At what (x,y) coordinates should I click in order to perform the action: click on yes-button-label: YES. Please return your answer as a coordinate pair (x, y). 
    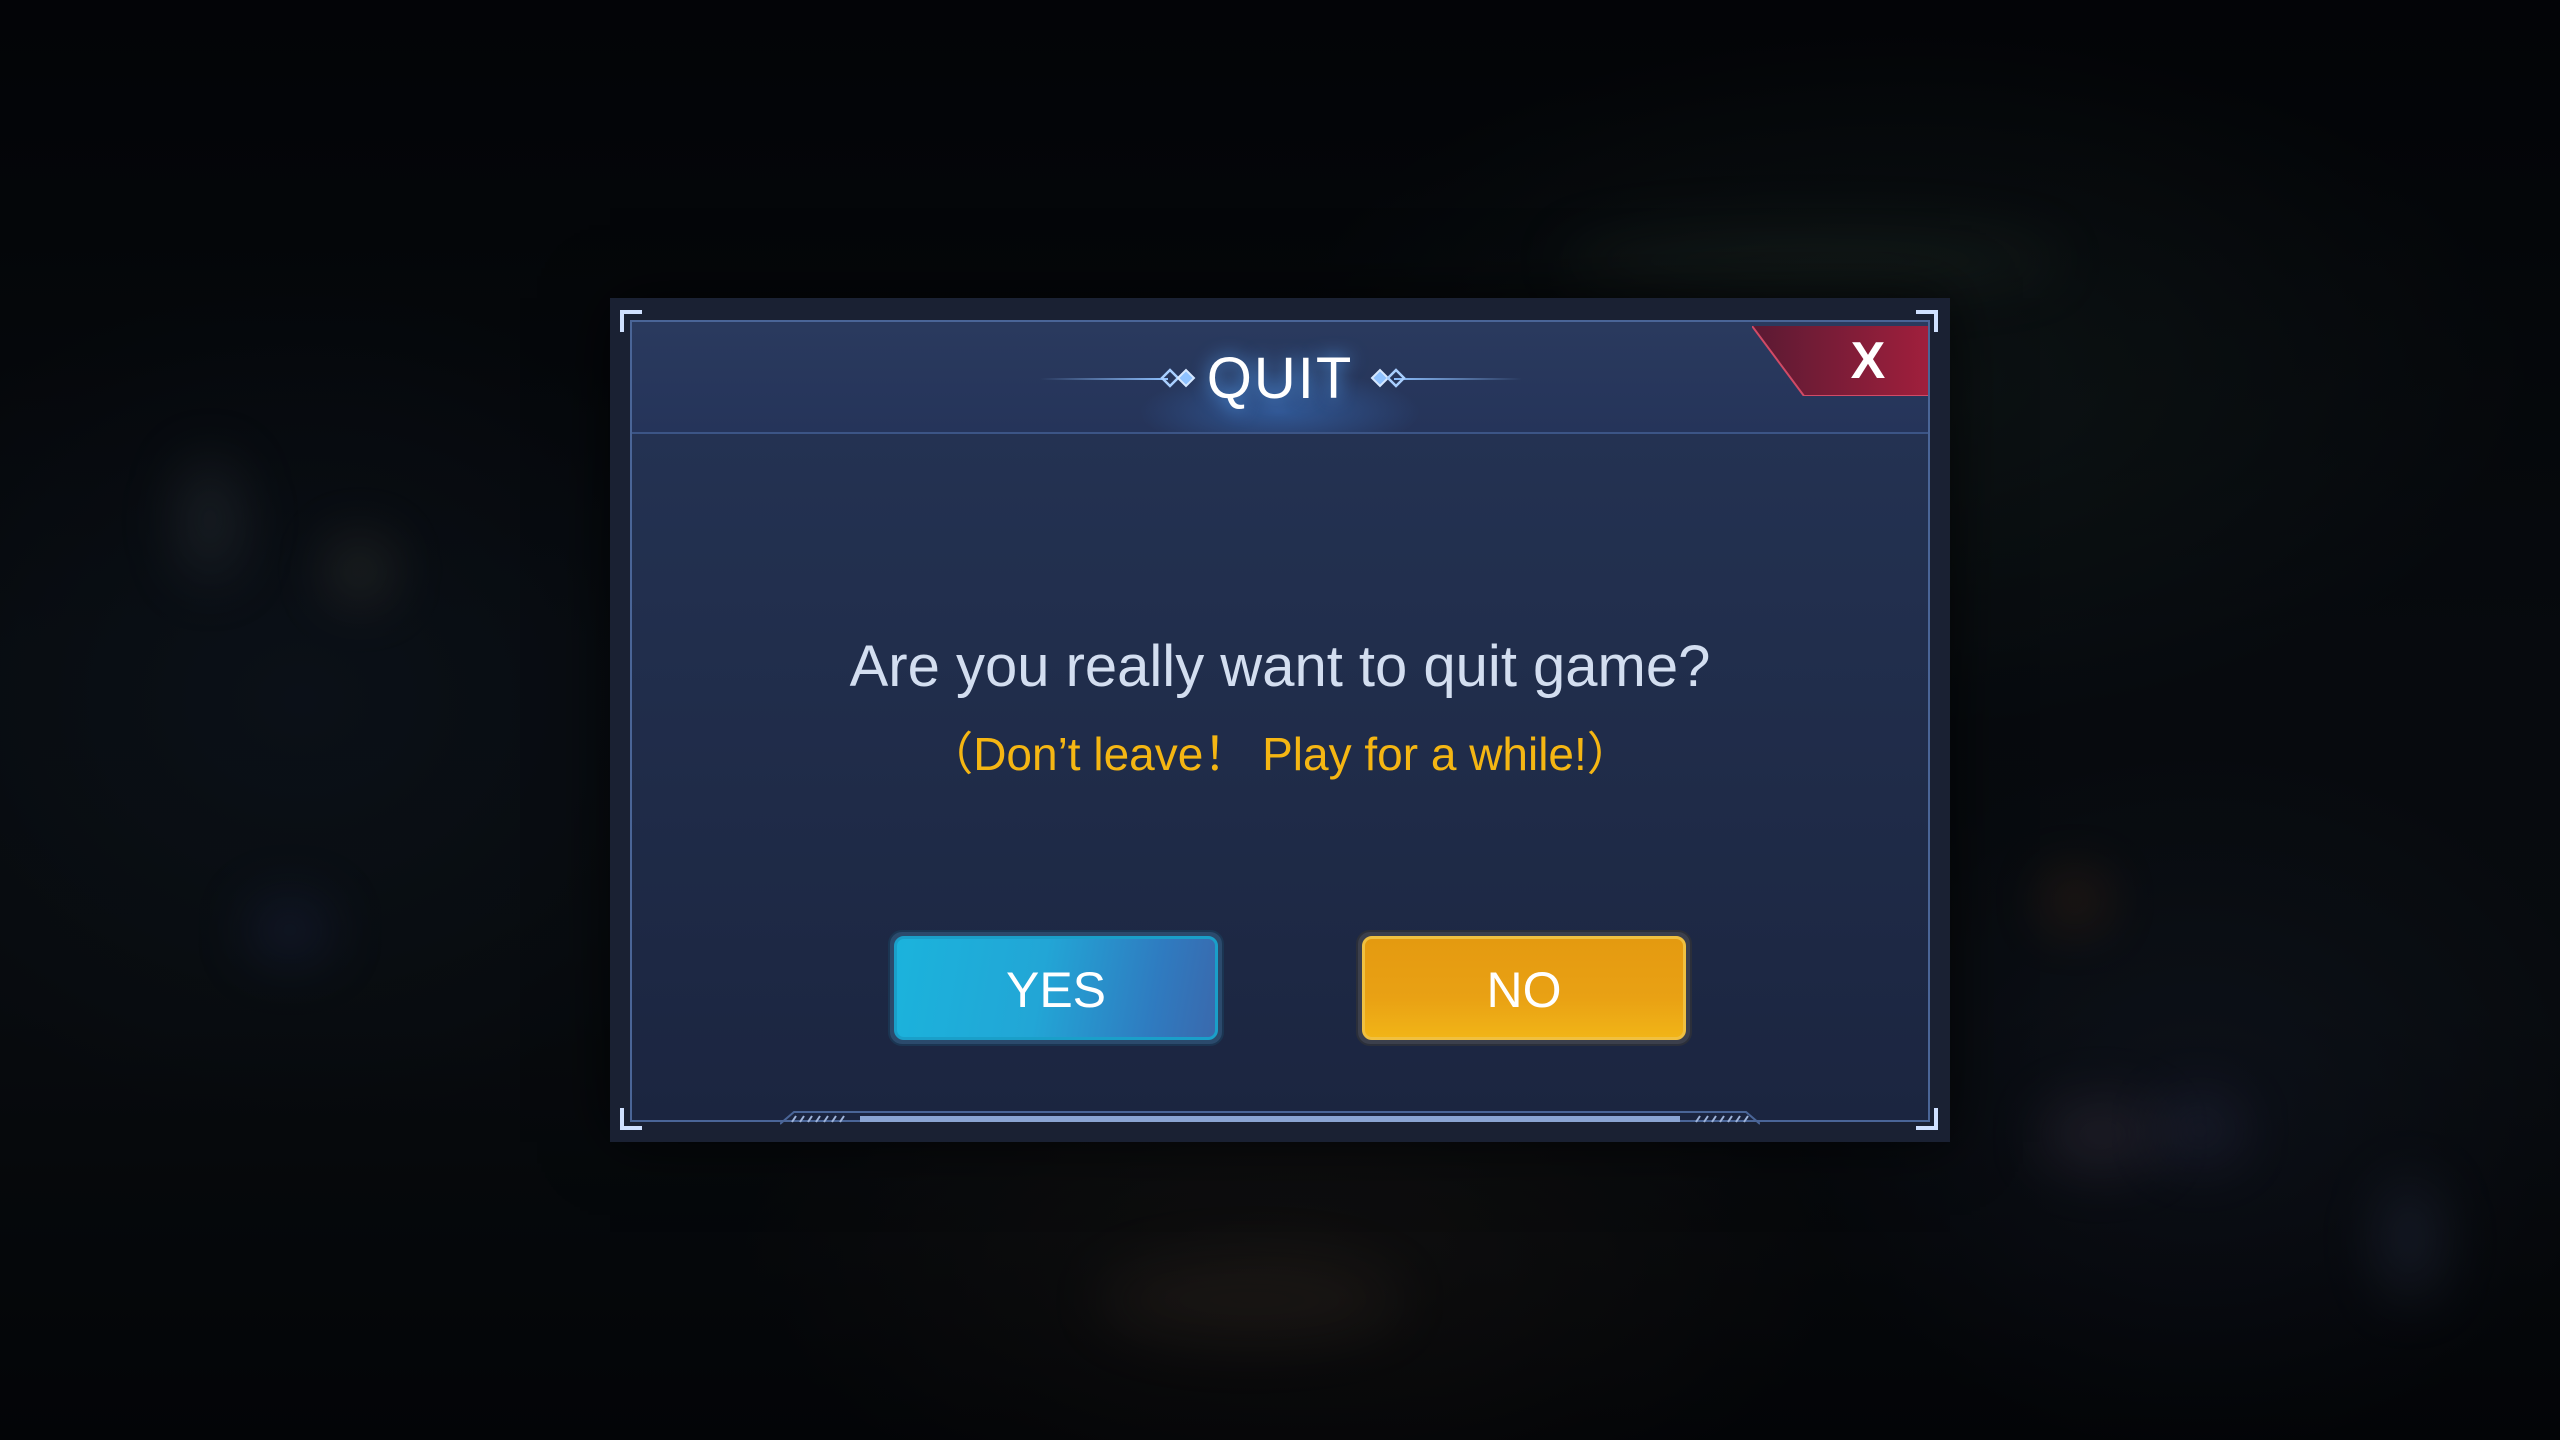
    Looking at the image, I should click on (1056, 988).